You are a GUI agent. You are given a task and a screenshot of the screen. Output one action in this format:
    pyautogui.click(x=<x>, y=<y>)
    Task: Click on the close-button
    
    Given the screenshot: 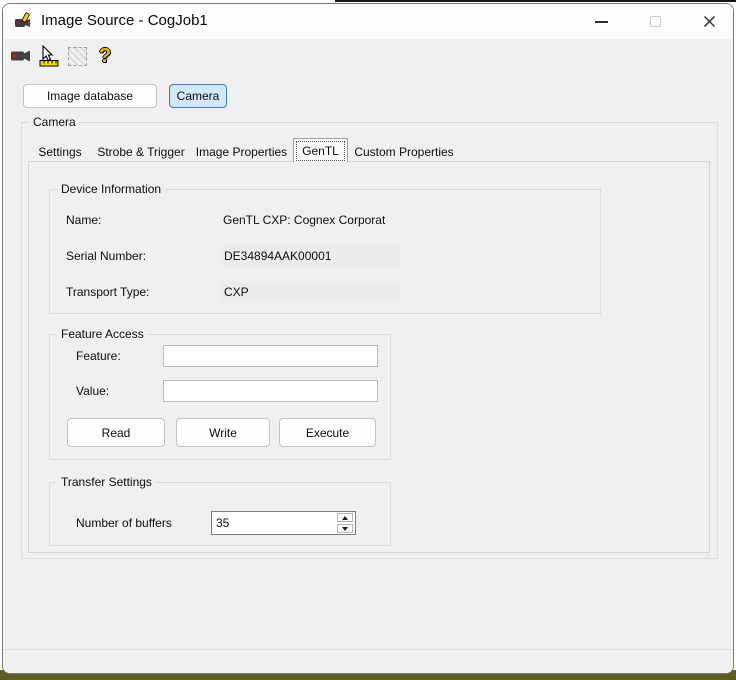 What is the action you would take?
    pyautogui.click(x=709, y=21)
    